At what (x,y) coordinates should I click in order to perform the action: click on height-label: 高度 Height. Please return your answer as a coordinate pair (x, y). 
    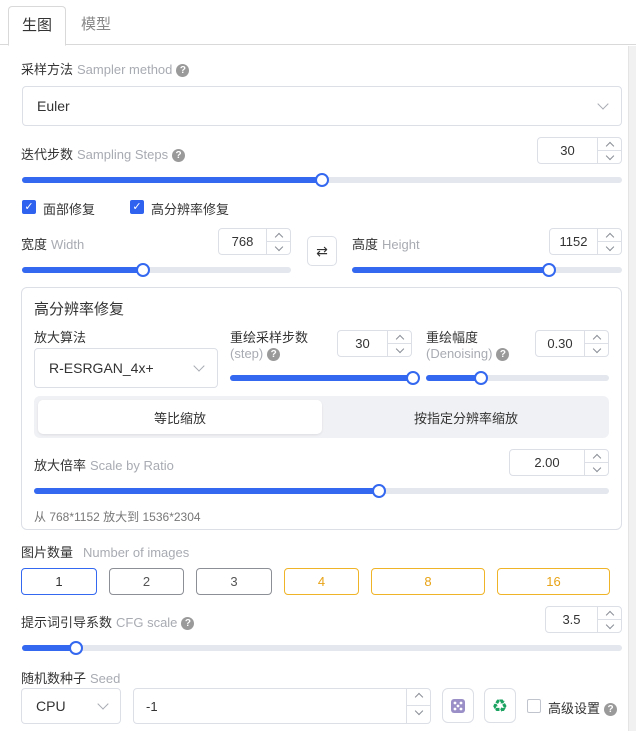
    Looking at the image, I should click on (386, 243).